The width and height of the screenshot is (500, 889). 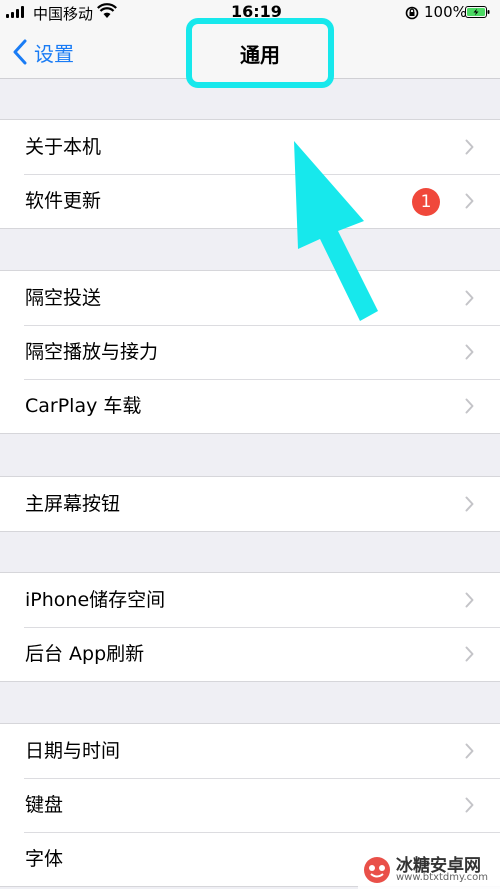 What do you see at coordinates (412, 13) in the screenshot?
I see `rotation-lock-icon` at bounding box center [412, 13].